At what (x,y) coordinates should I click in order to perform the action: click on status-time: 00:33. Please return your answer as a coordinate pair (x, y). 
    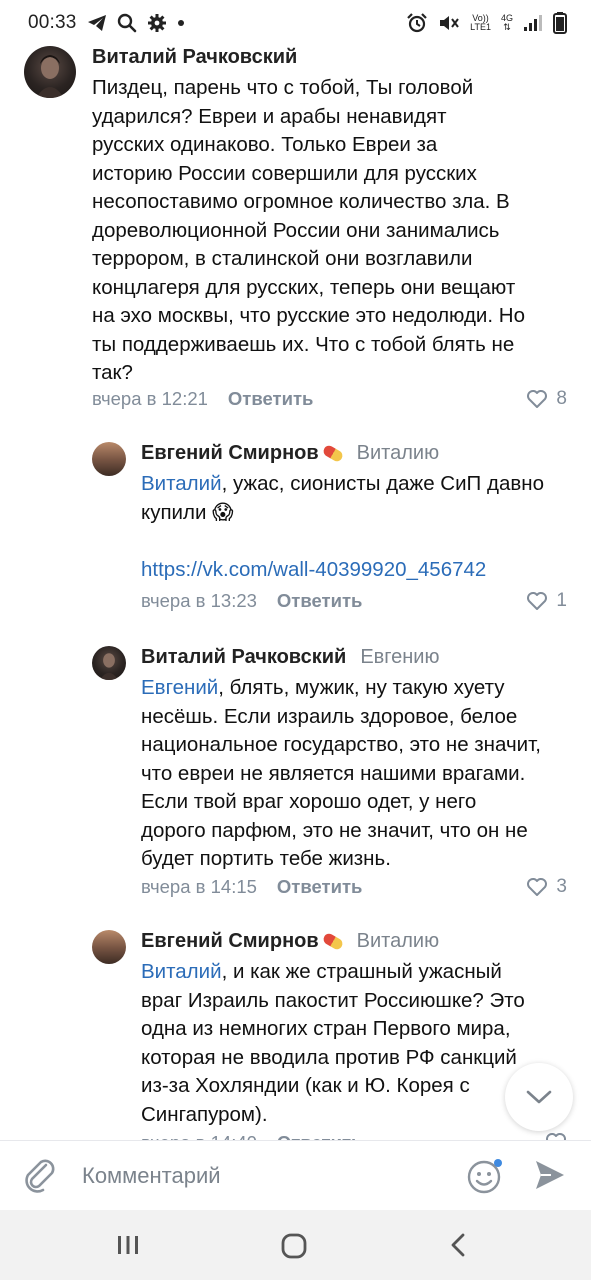
    Looking at the image, I should click on (52, 22).